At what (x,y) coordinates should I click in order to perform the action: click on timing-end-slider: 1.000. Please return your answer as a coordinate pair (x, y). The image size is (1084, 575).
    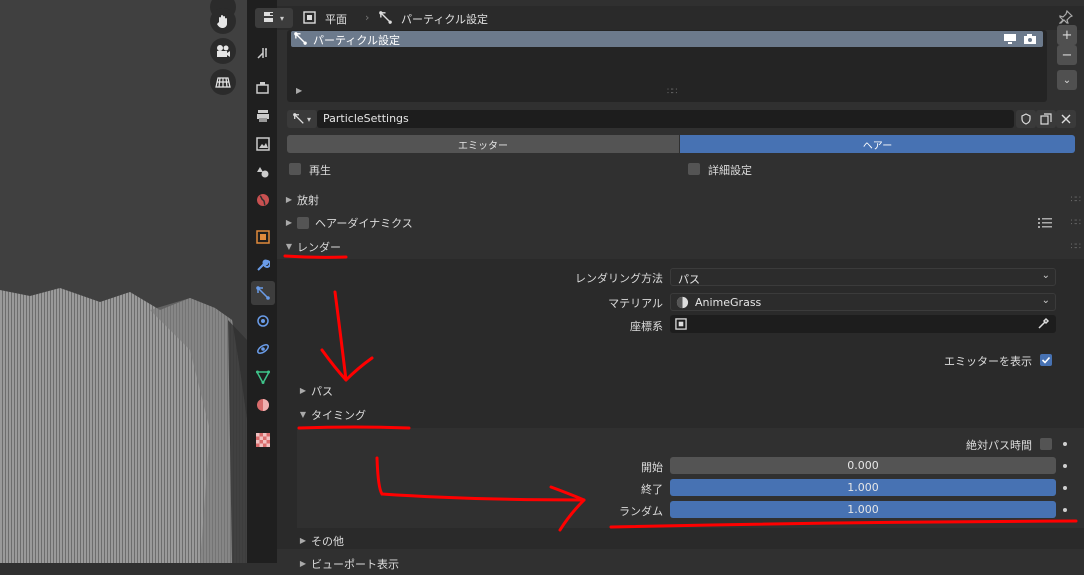
    Looking at the image, I should click on (863, 487).